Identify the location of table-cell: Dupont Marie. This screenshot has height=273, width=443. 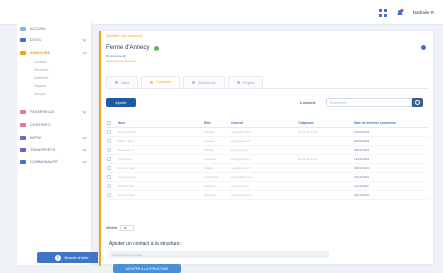
(127, 132).